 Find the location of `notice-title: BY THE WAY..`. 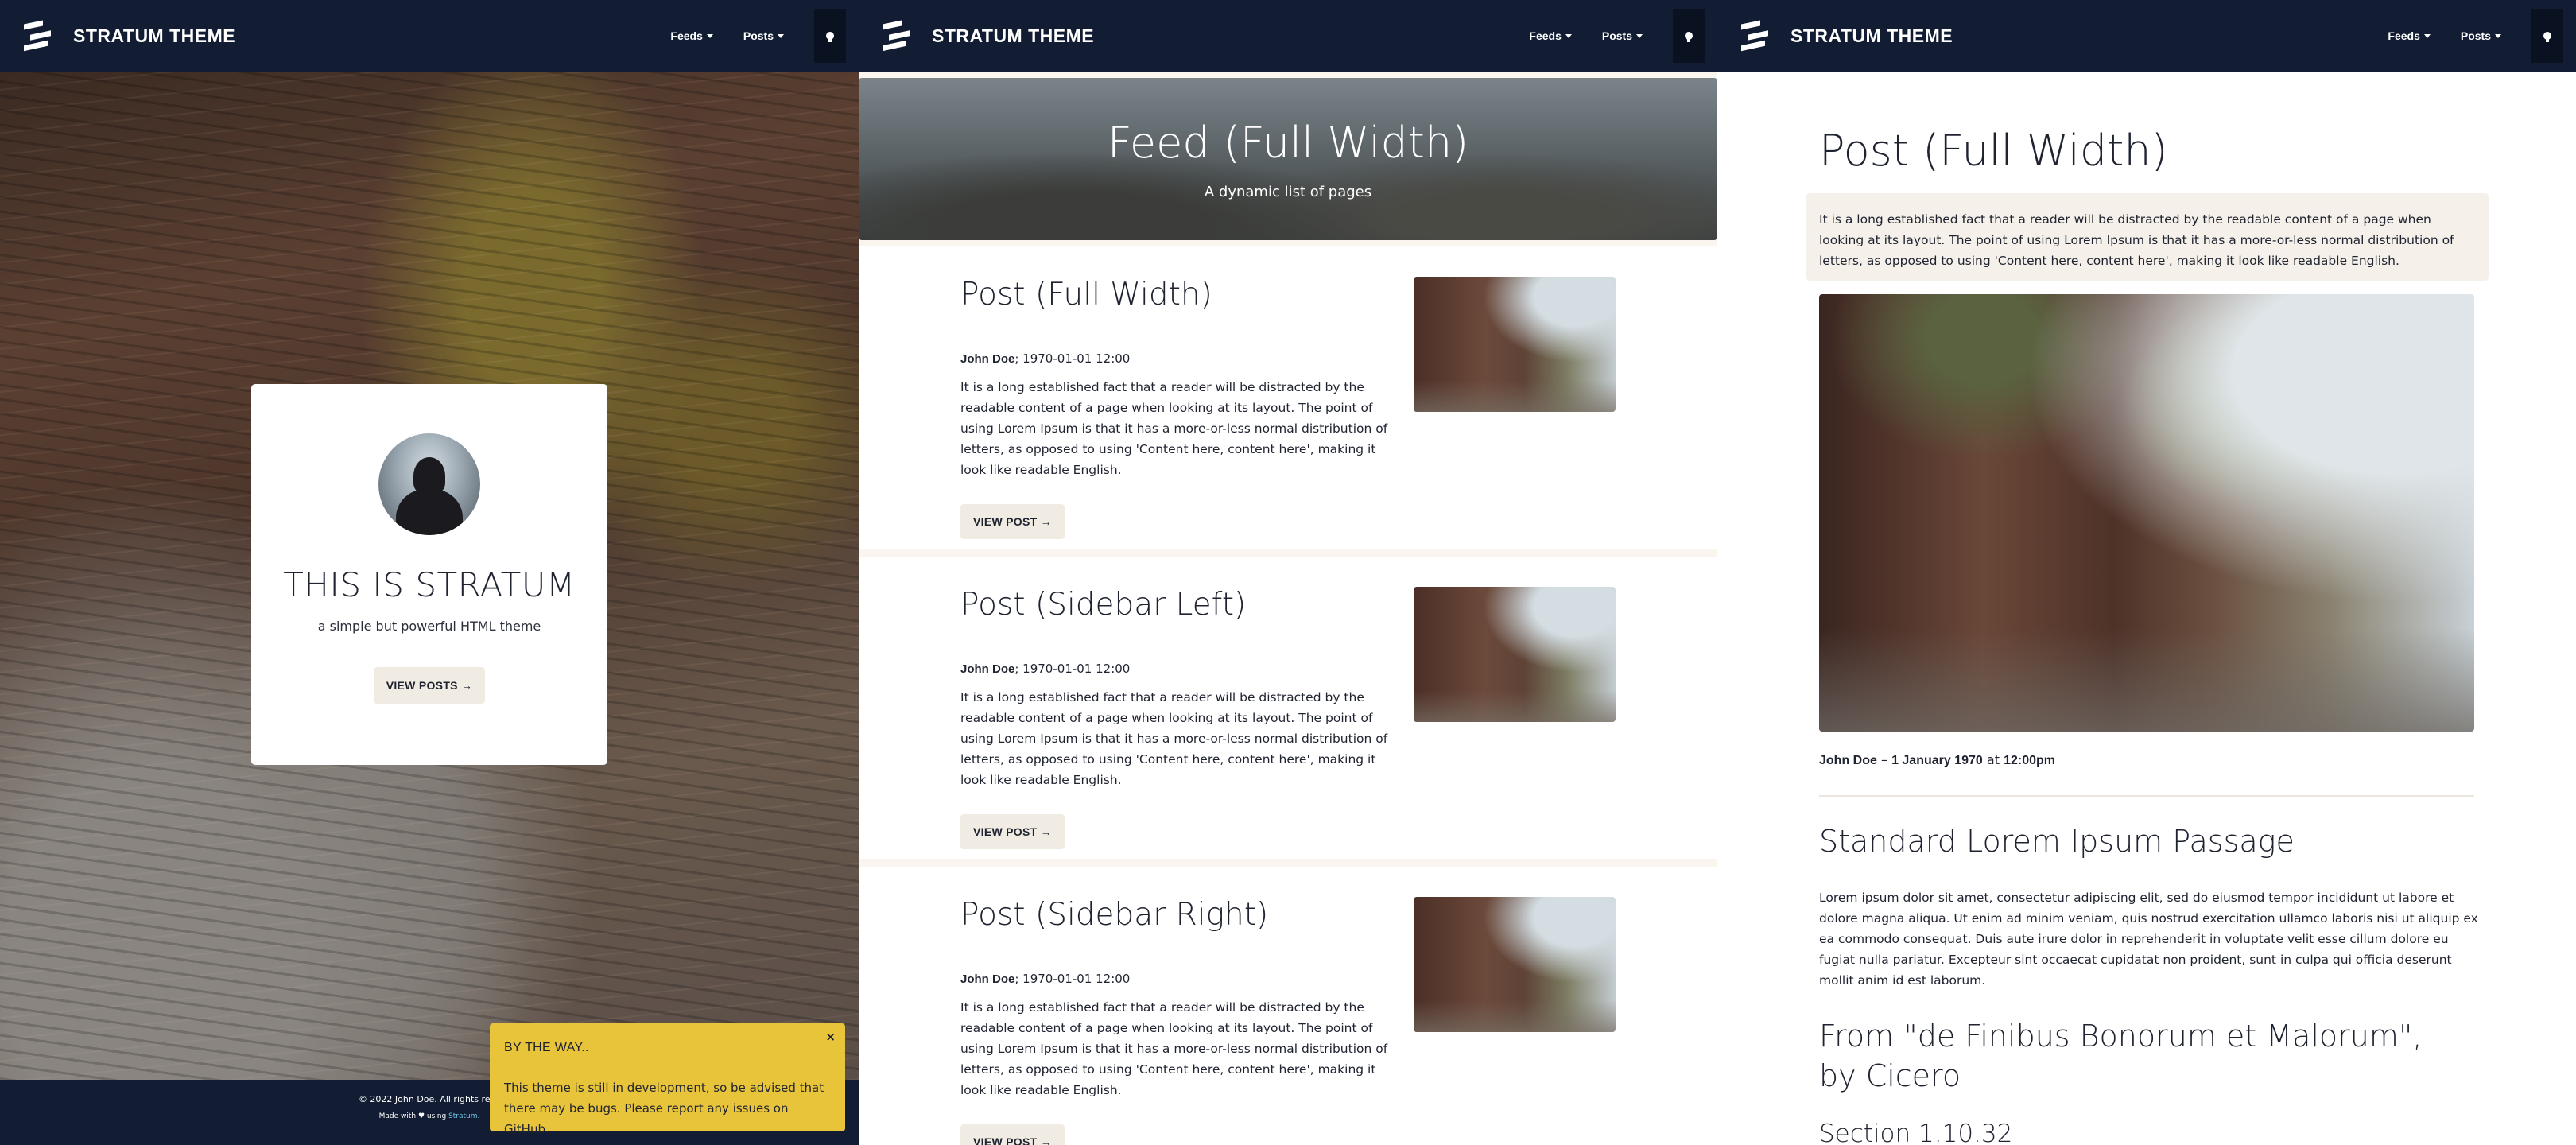

notice-title: BY THE WAY.. is located at coordinates (546, 1047).